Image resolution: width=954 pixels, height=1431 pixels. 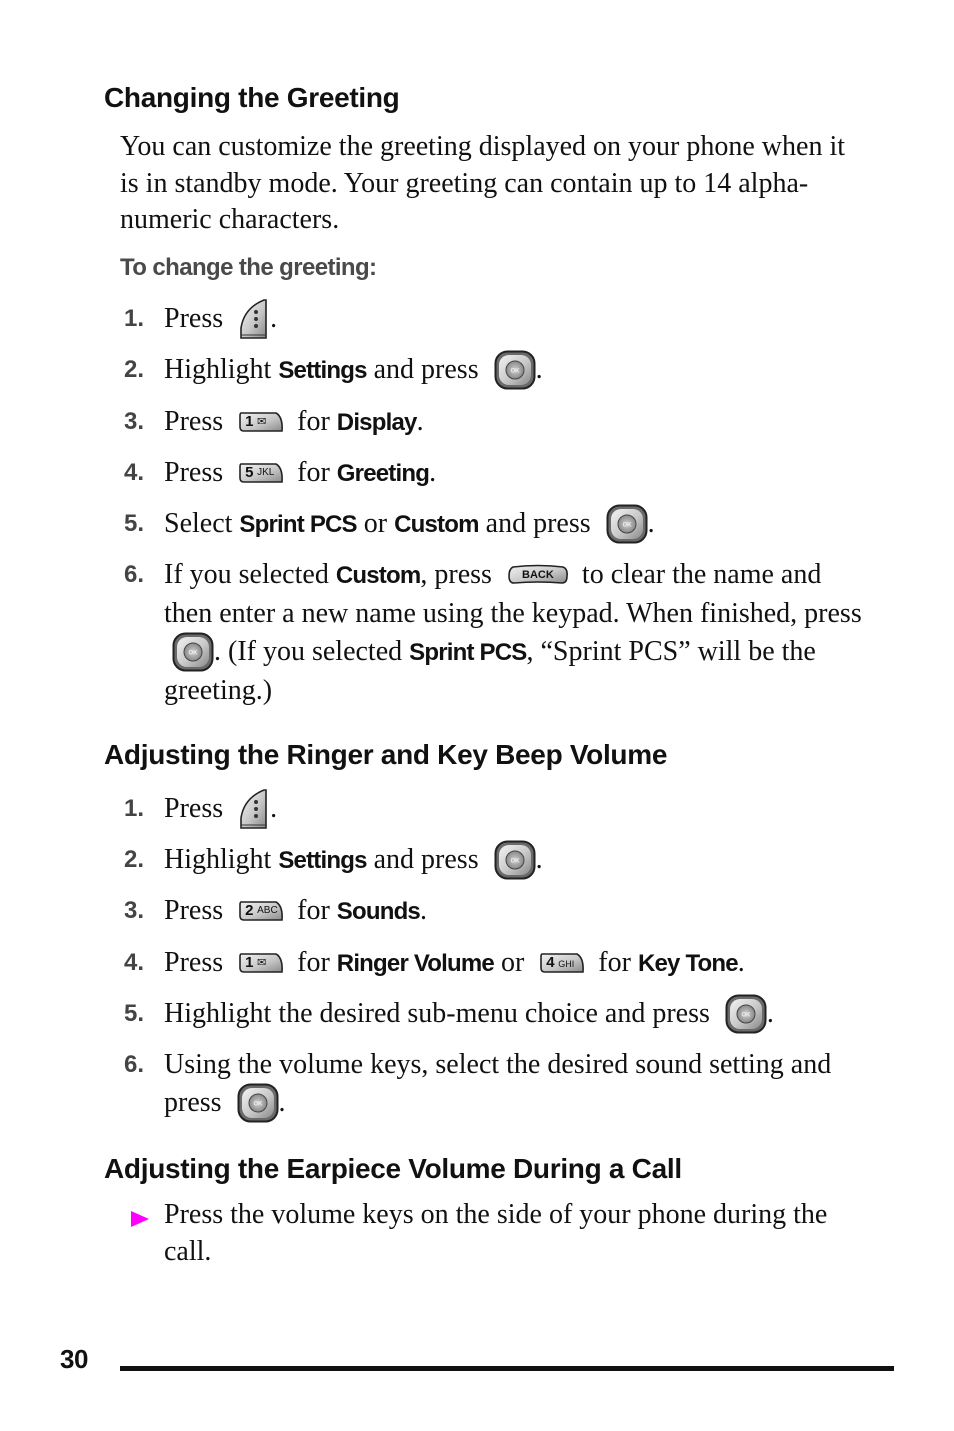 What do you see at coordinates (248, 267) in the screenshot?
I see `greeting-subheading: To change the greeting:` at bounding box center [248, 267].